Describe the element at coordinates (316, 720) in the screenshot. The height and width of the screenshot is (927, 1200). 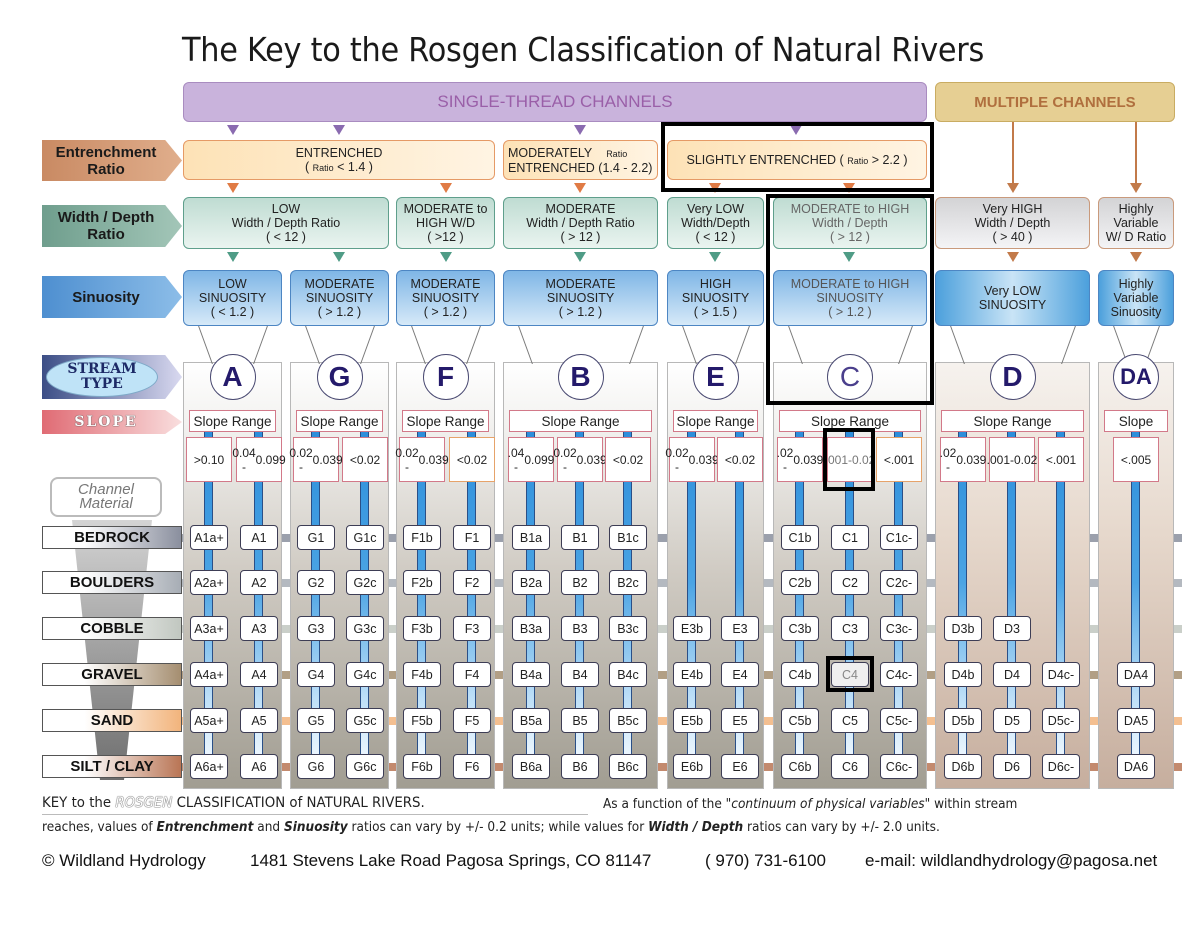
I see `stream-type-cell: G5` at that location.